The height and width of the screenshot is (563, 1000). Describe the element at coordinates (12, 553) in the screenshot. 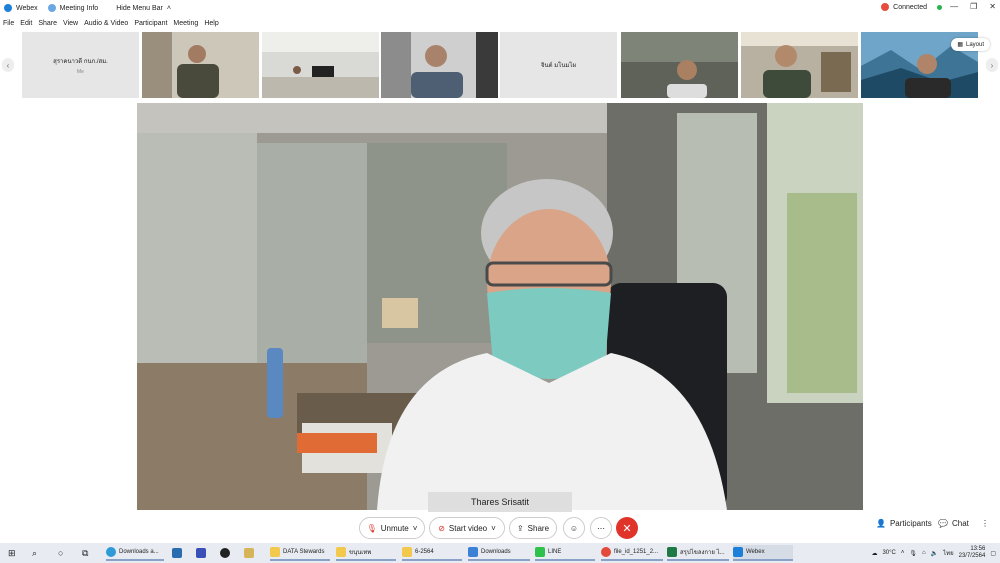

I see `start-button: ⊞` at that location.